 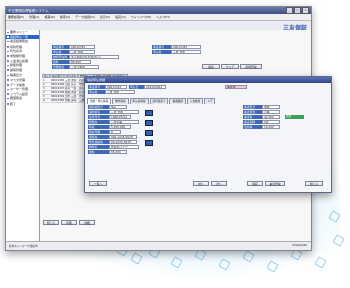 I want to click on field-label: 審査区分, so click(x=252, y=107).